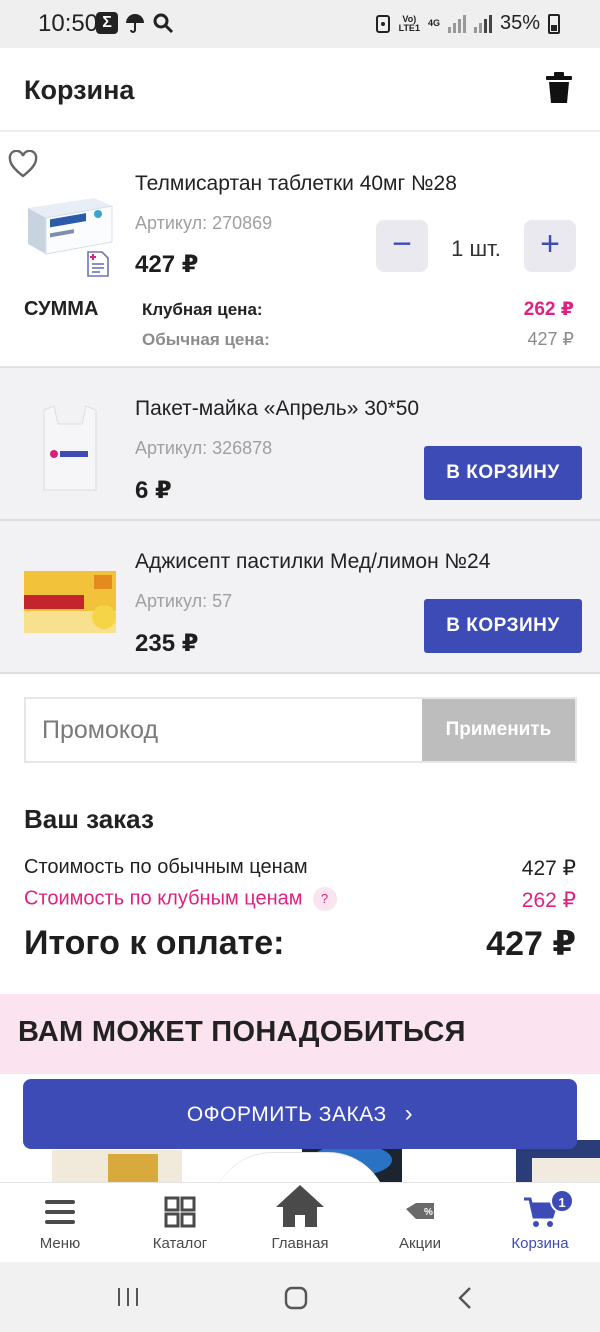  What do you see at coordinates (286, 1114) in the screenshot?
I see `checkout-label: ОФОРМИТЬ ЗАКАЗ` at bounding box center [286, 1114].